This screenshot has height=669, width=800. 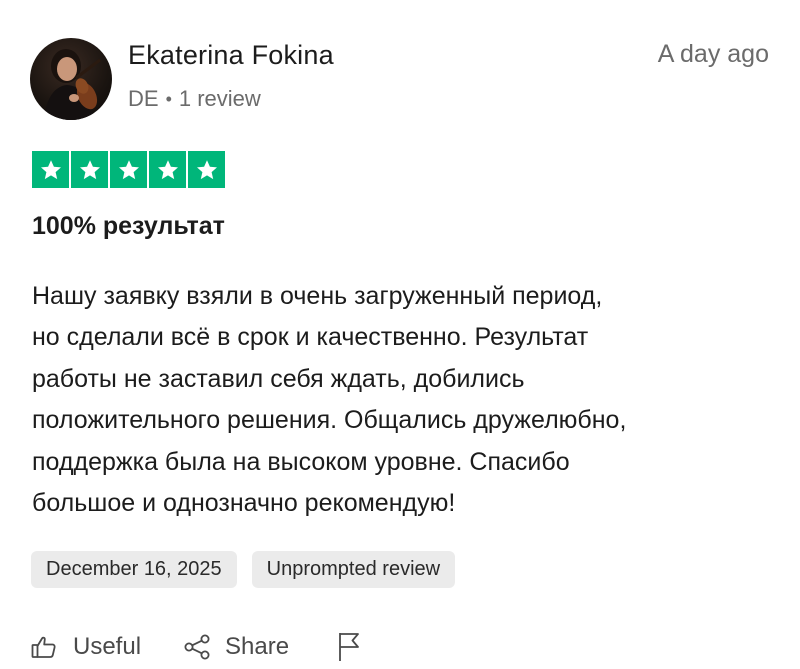 I want to click on share-icon, so click(x=197, y=647).